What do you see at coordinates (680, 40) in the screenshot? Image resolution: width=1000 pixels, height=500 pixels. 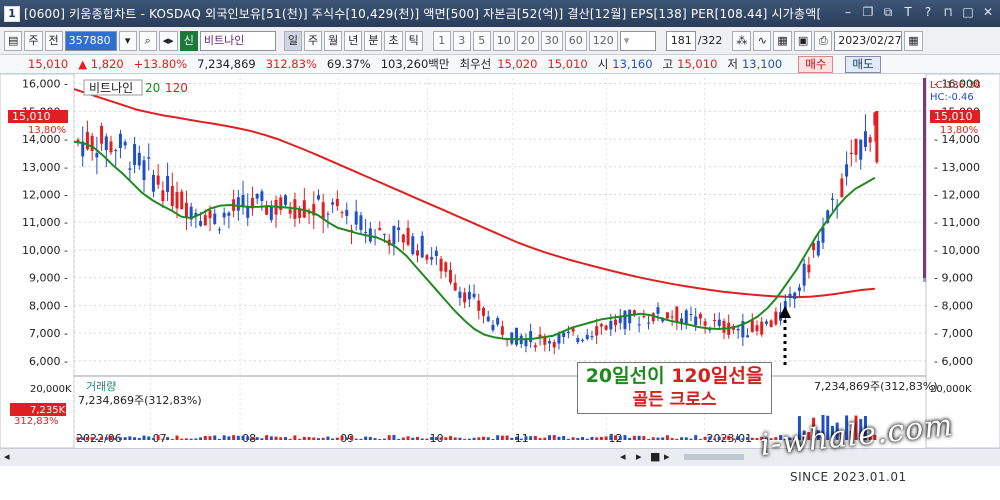 I see `count-input: 181` at bounding box center [680, 40].